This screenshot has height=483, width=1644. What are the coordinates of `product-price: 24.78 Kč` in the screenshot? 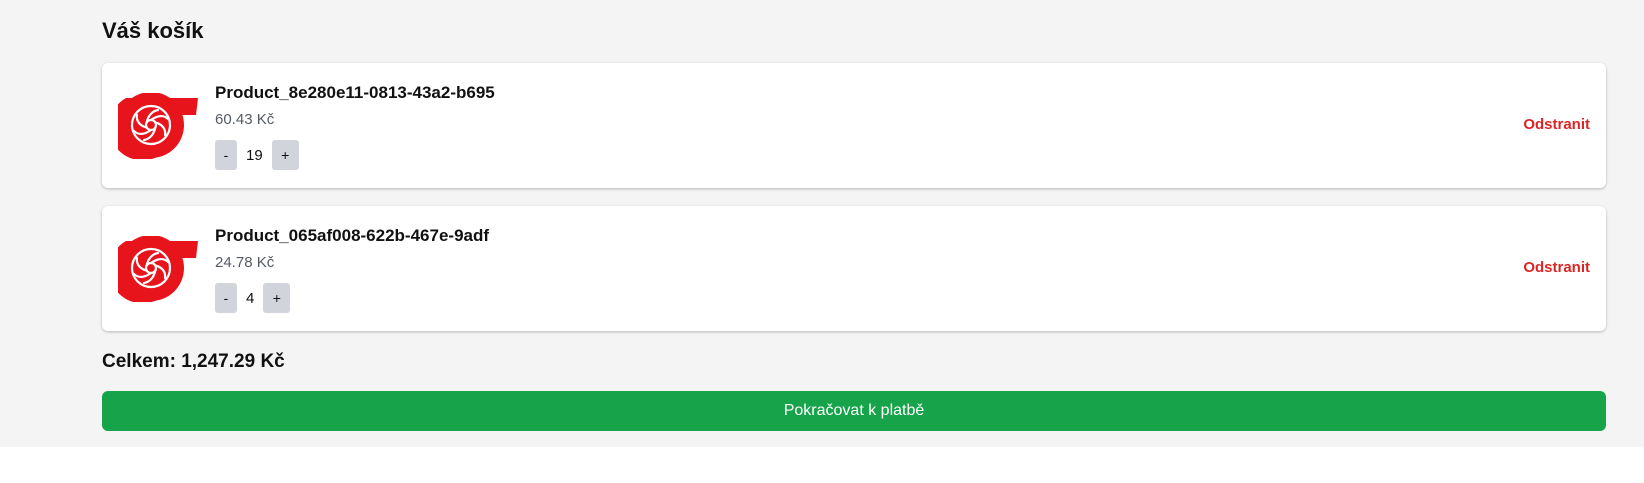 It's located at (245, 262).